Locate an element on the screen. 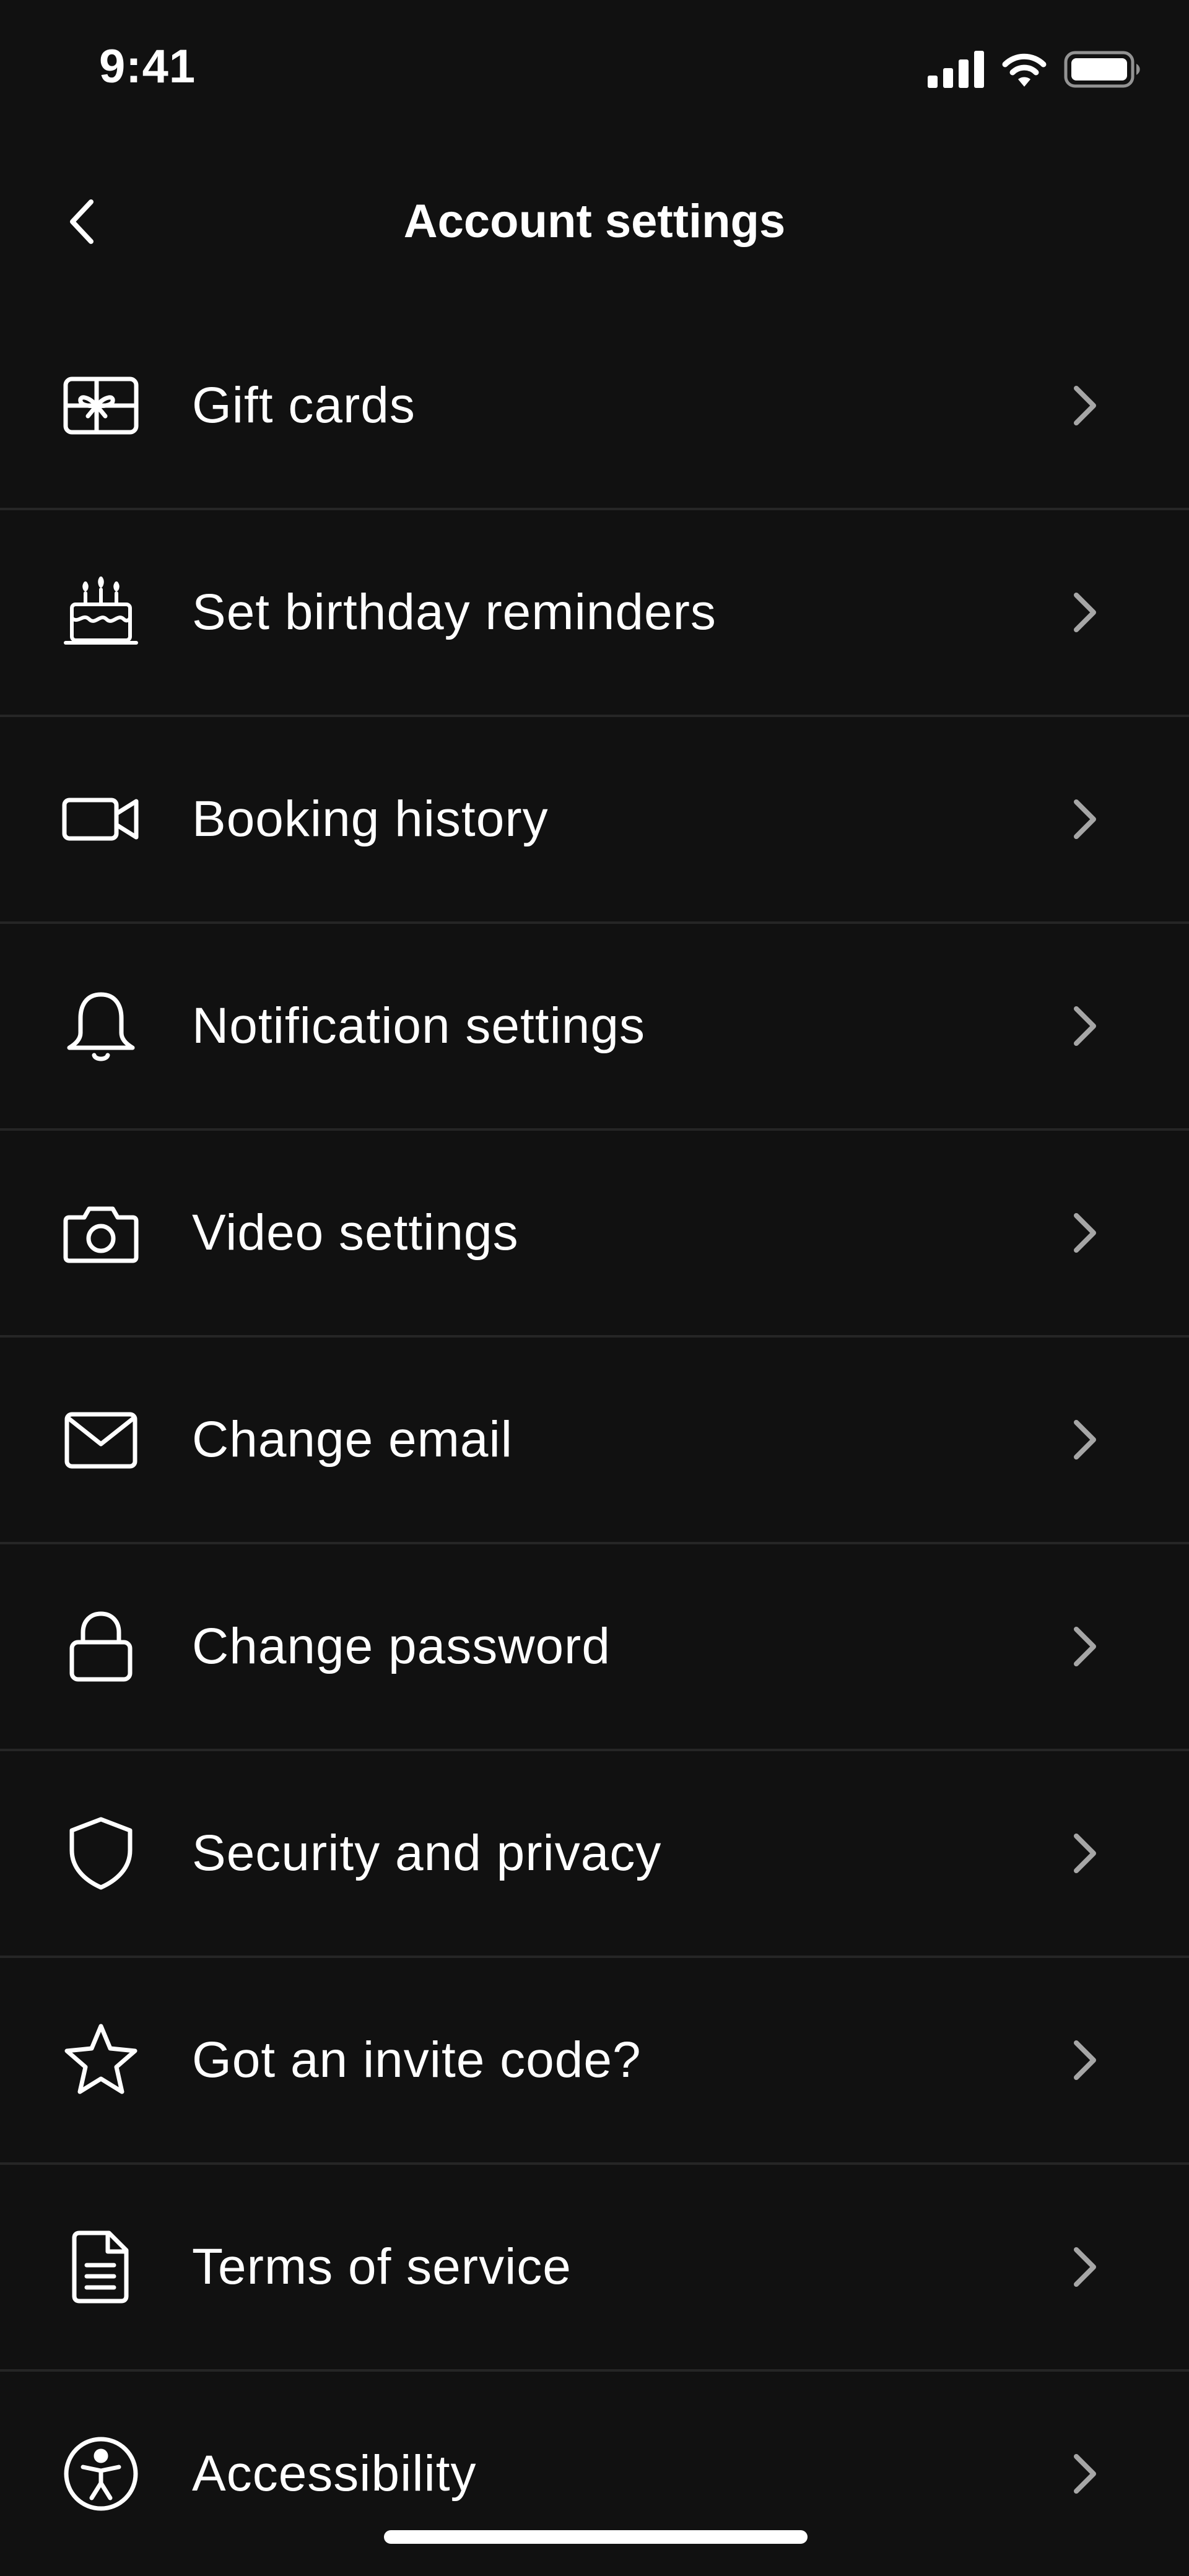  settings-item-label: Gift cards is located at coordinates (304, 405).